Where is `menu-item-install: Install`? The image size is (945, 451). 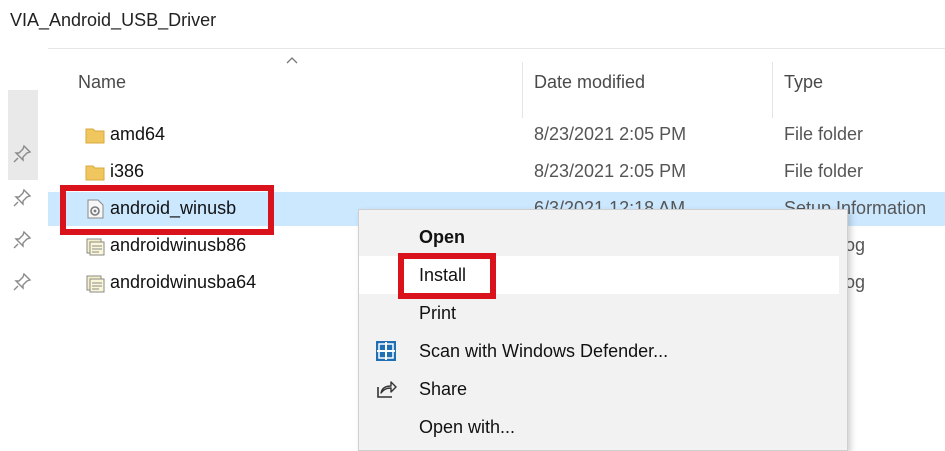
menu-item-install: Install is located at coordinates (599, 275).